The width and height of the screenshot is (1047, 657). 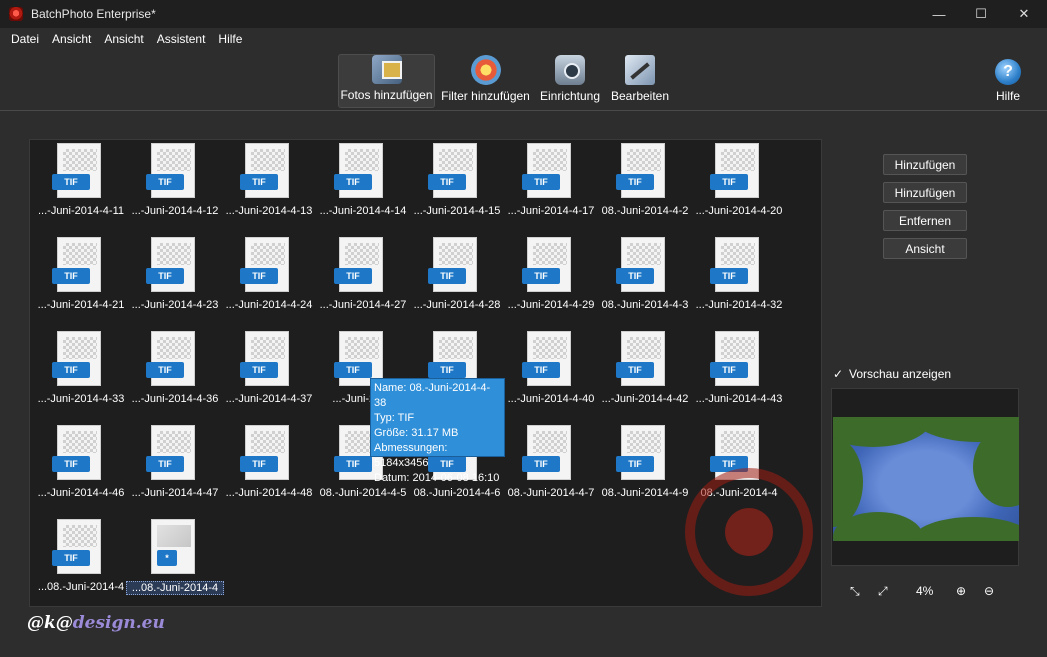 What do you see at coordinates (175, 277) in the screenshot?
I see `gallery-thumbnail: TIF ...-Juni-2014-4-23` at bounding box center [175, 277].